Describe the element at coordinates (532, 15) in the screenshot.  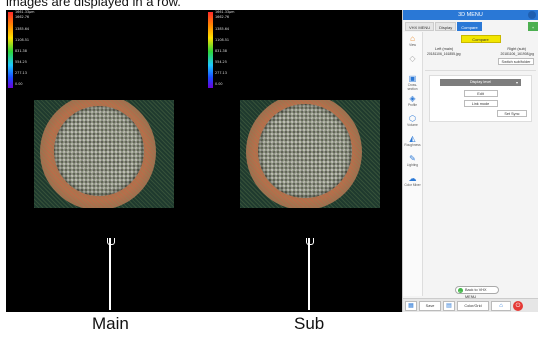
I see `help-icon` at that location.